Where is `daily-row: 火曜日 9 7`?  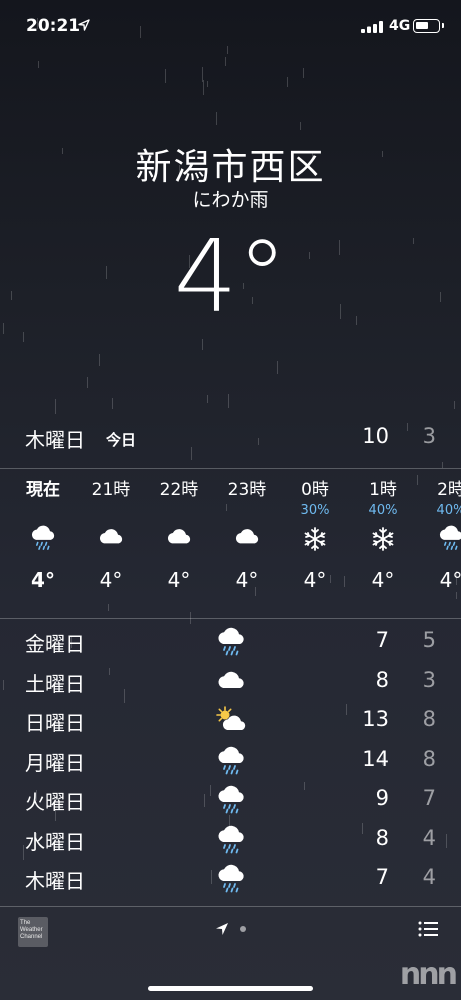
daily-row: 火曜日 9 7 is located at coordinates (230, 802).